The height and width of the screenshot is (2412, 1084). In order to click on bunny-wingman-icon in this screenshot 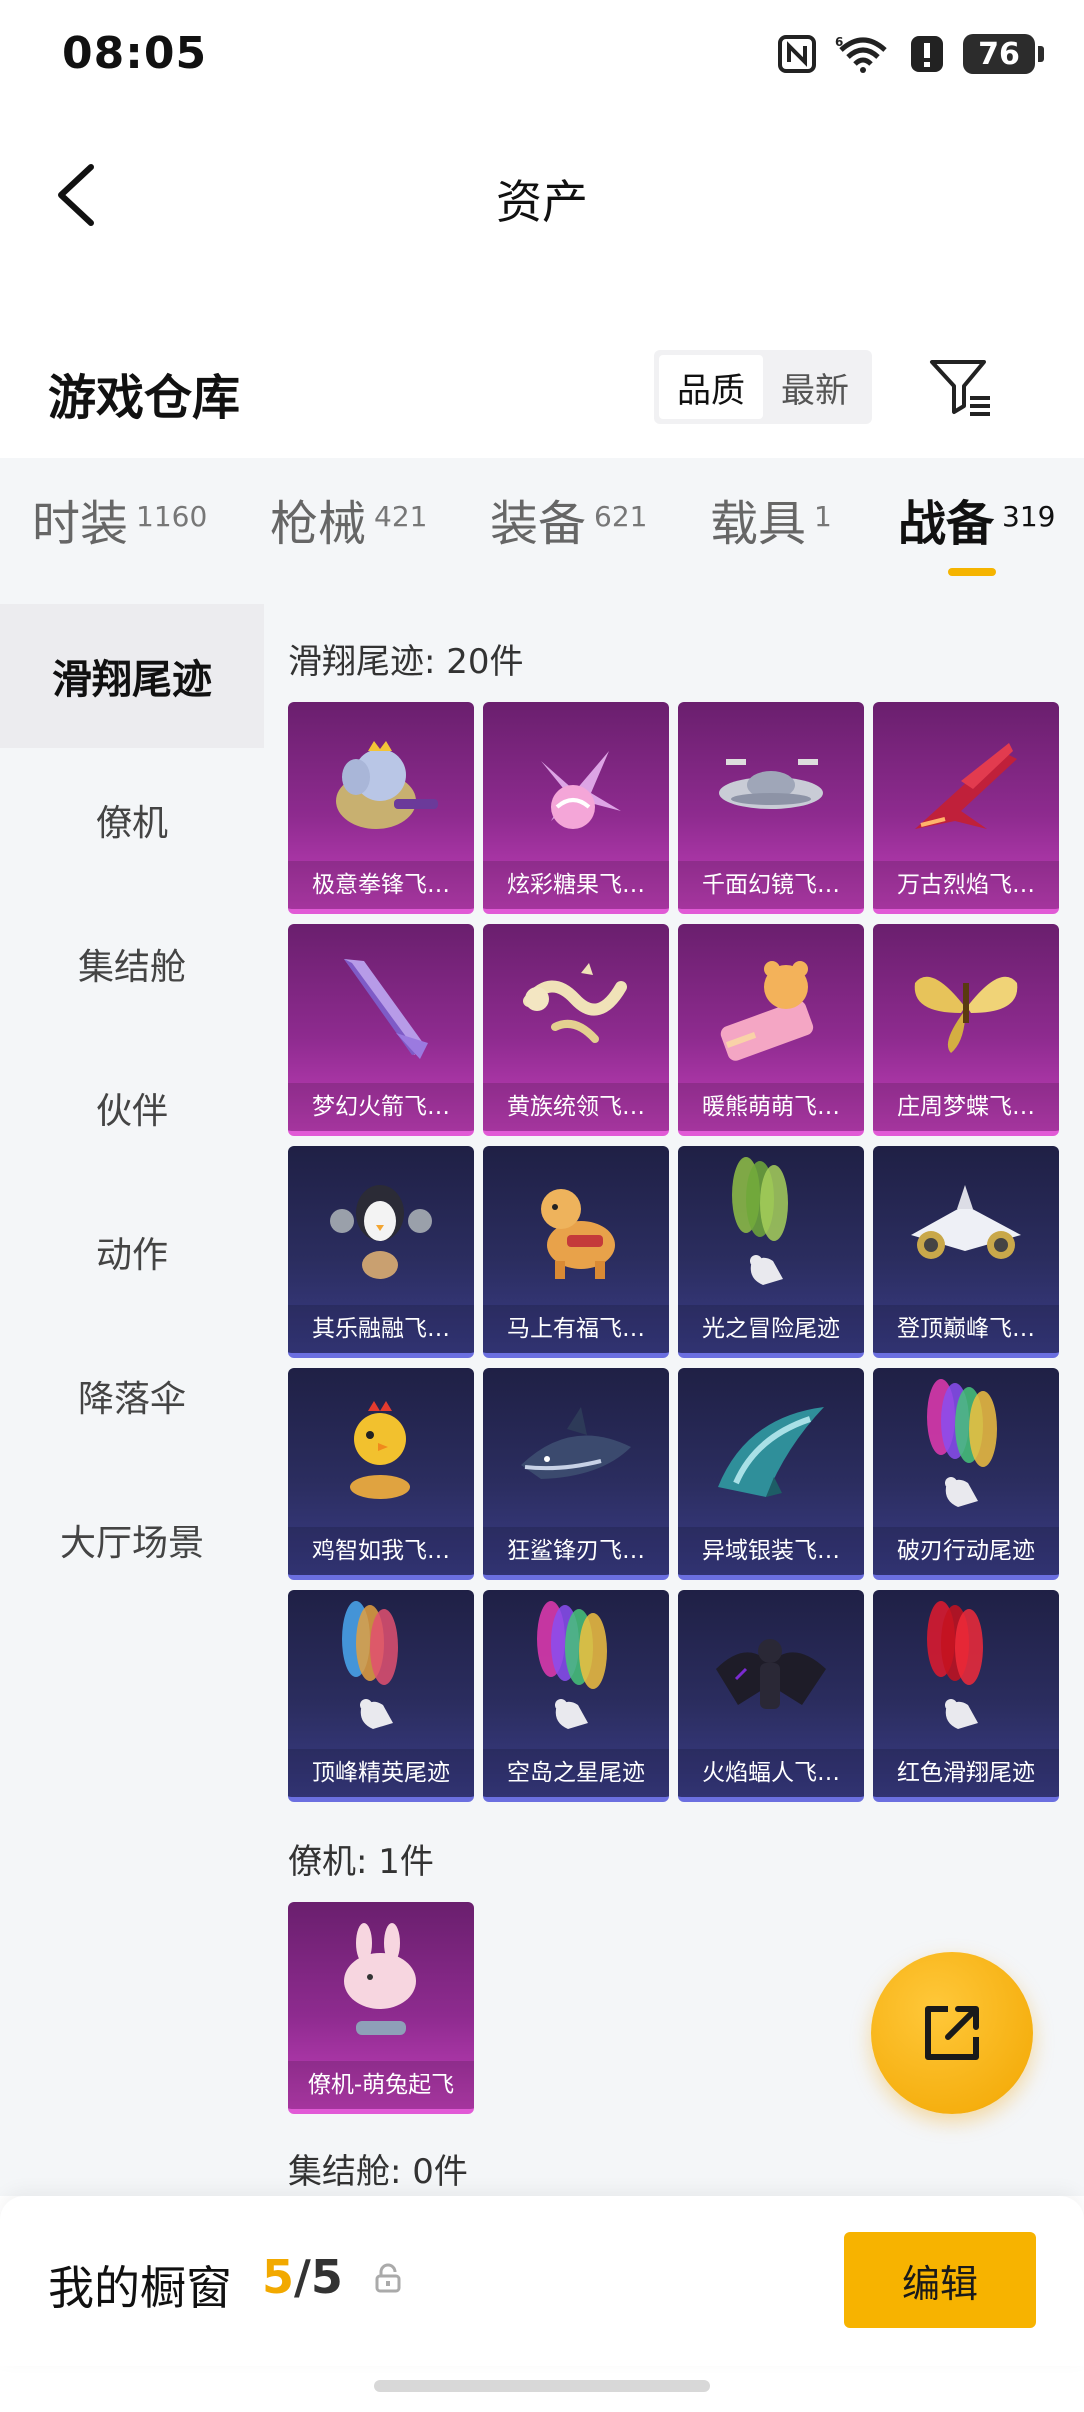, I will do `click(381, 1986)`.